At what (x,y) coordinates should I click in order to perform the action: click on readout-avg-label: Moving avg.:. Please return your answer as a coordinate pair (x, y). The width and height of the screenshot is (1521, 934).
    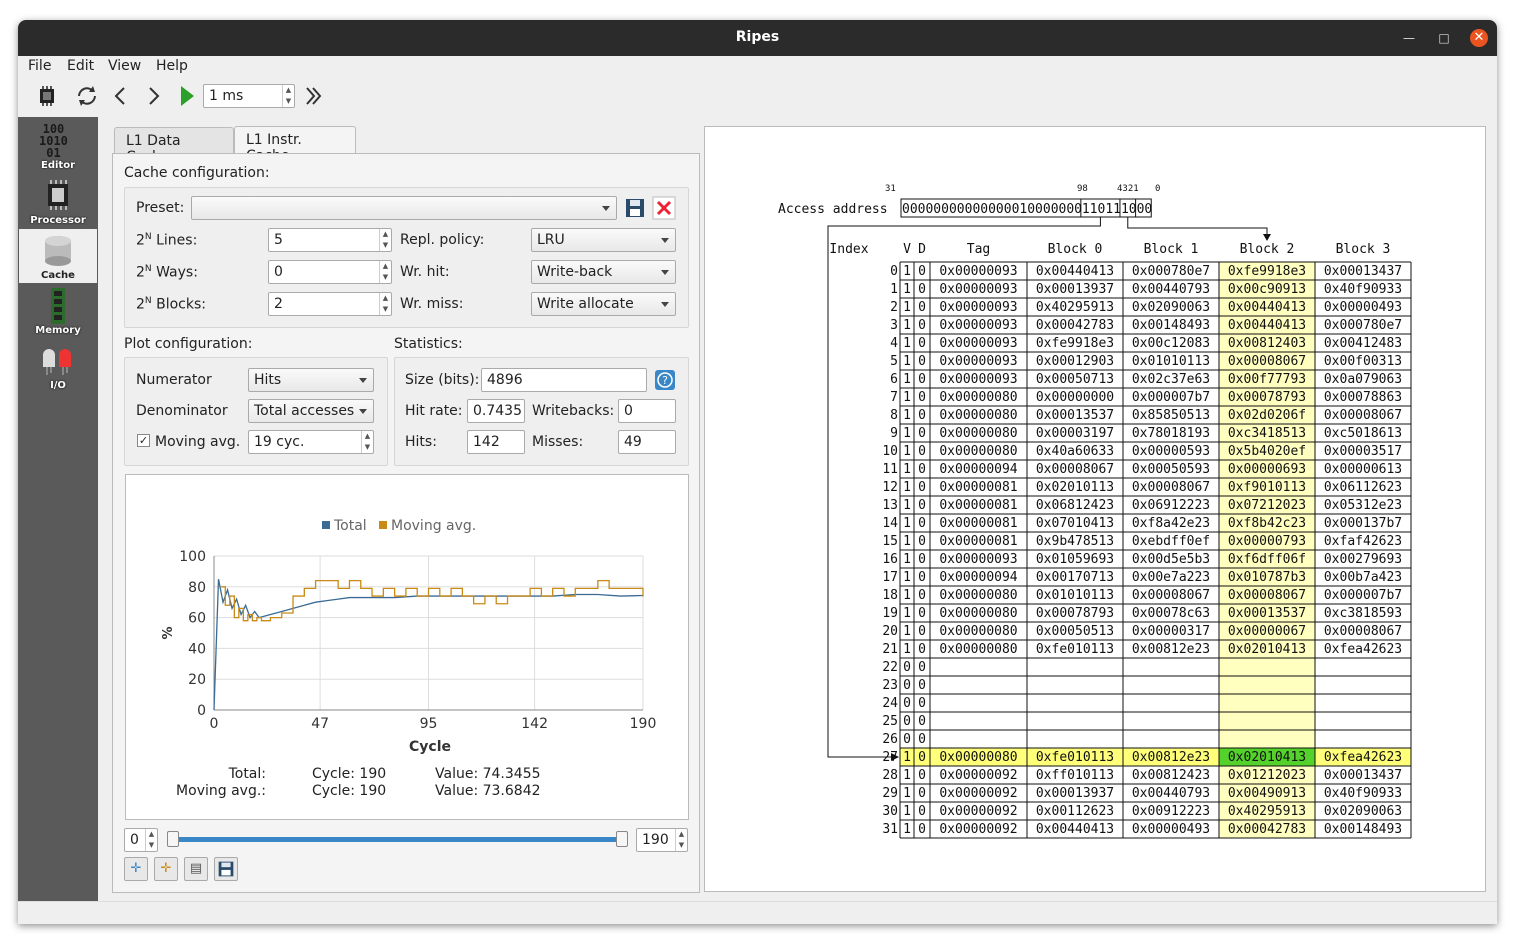
    Looking at the image, I should click on (221, 791).